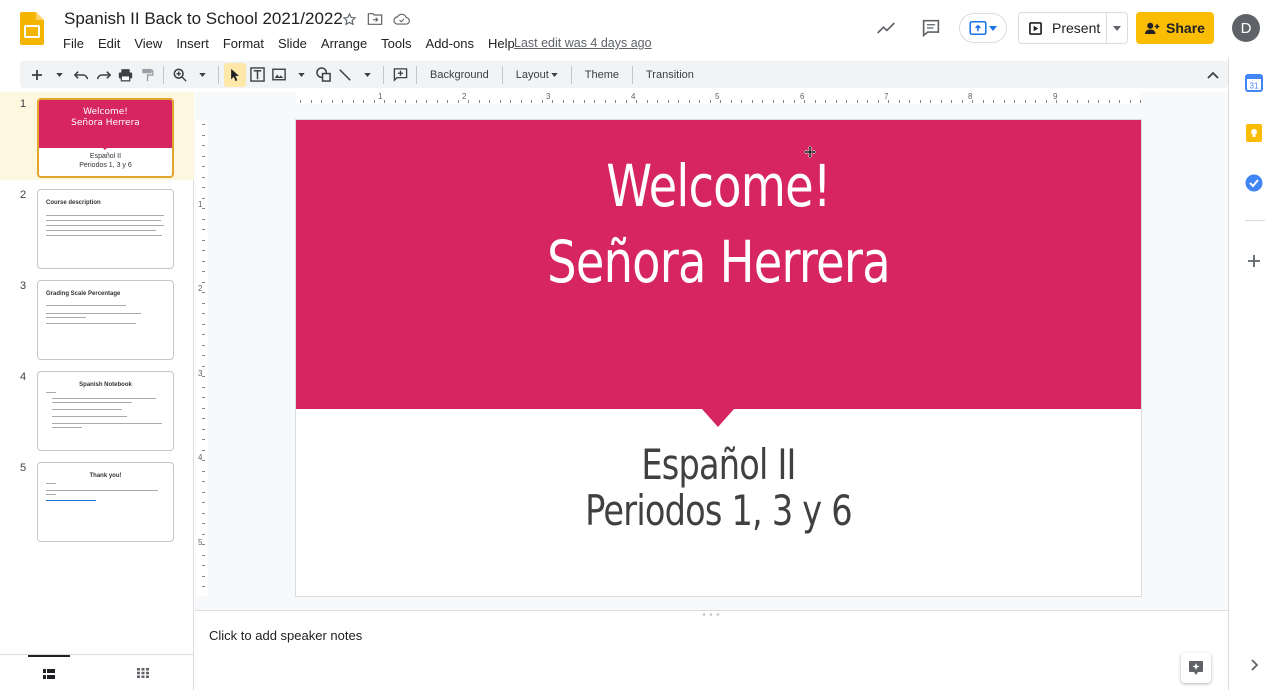 This screenshot has width=1280, height=690. Describe the element at coordinates (983, 28) in the screenshot. I see `present-to-meeting-button` at that location.